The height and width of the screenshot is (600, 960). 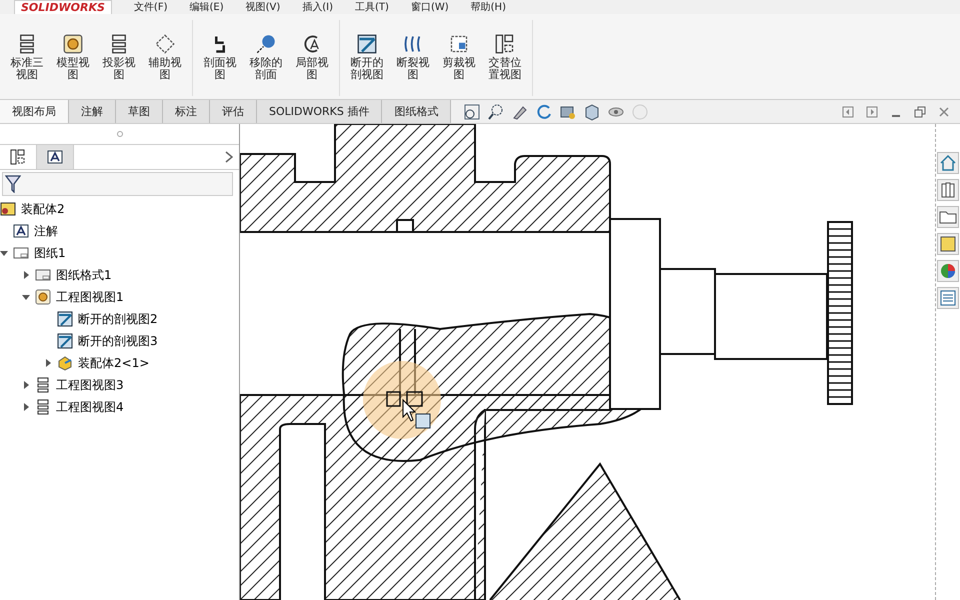 I want to click on ribbon-tab: SOLIDWORKS 插件, so click(x=319, y=111).